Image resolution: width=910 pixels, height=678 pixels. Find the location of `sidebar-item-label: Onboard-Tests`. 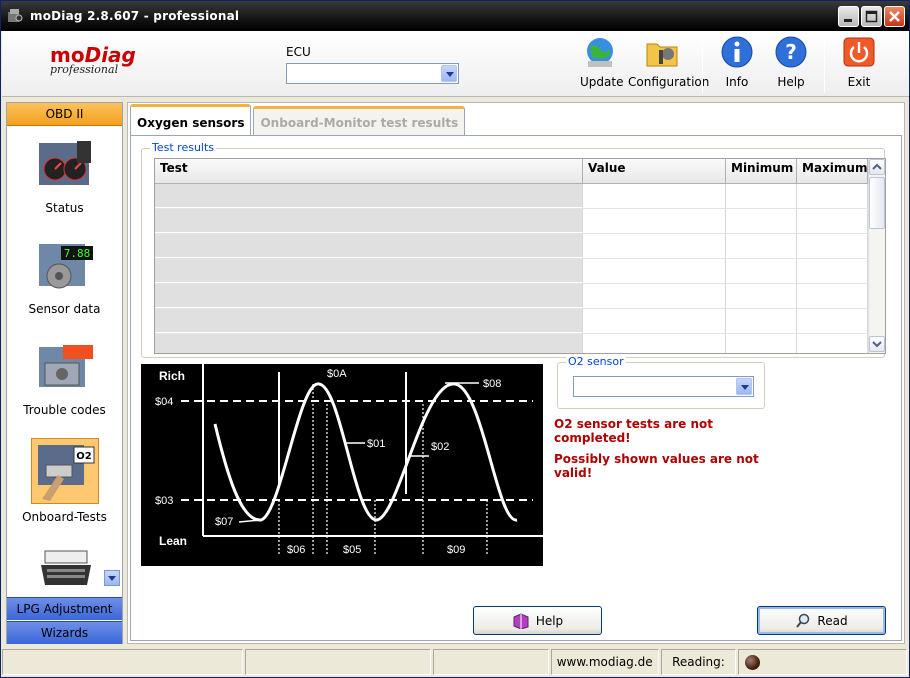

sidebar-item-label: Onboard-Tests is located at coordinates (64, 517).